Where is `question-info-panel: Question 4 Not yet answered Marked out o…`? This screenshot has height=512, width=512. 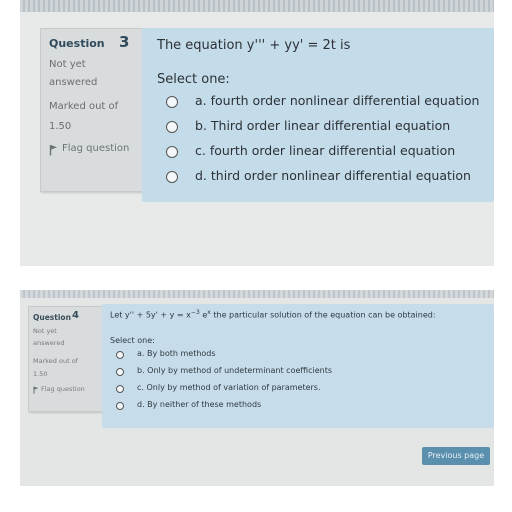
question-info-panel: Question 4 Not yet answered Marked out o… is located at coordinates (70, 359).